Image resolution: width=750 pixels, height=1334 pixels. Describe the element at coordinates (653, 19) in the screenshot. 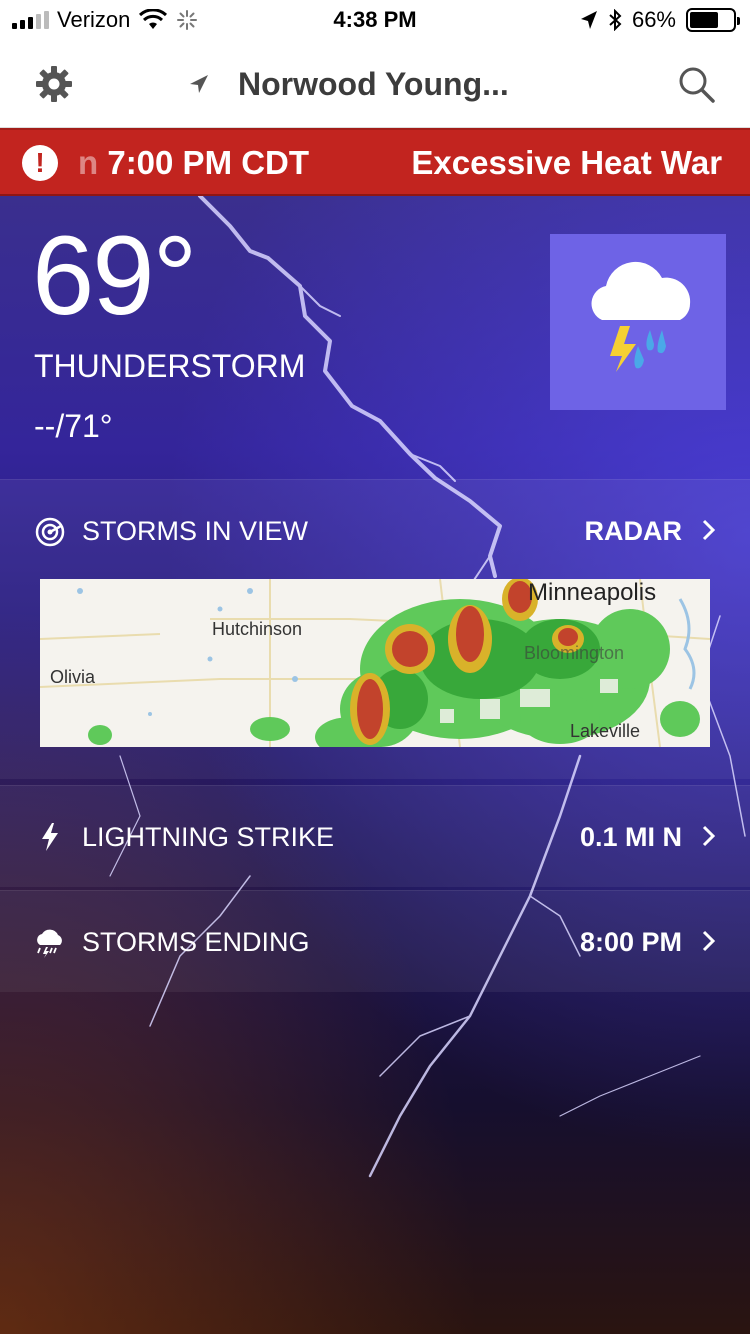

I see `battery-percent: 66%` at that location.